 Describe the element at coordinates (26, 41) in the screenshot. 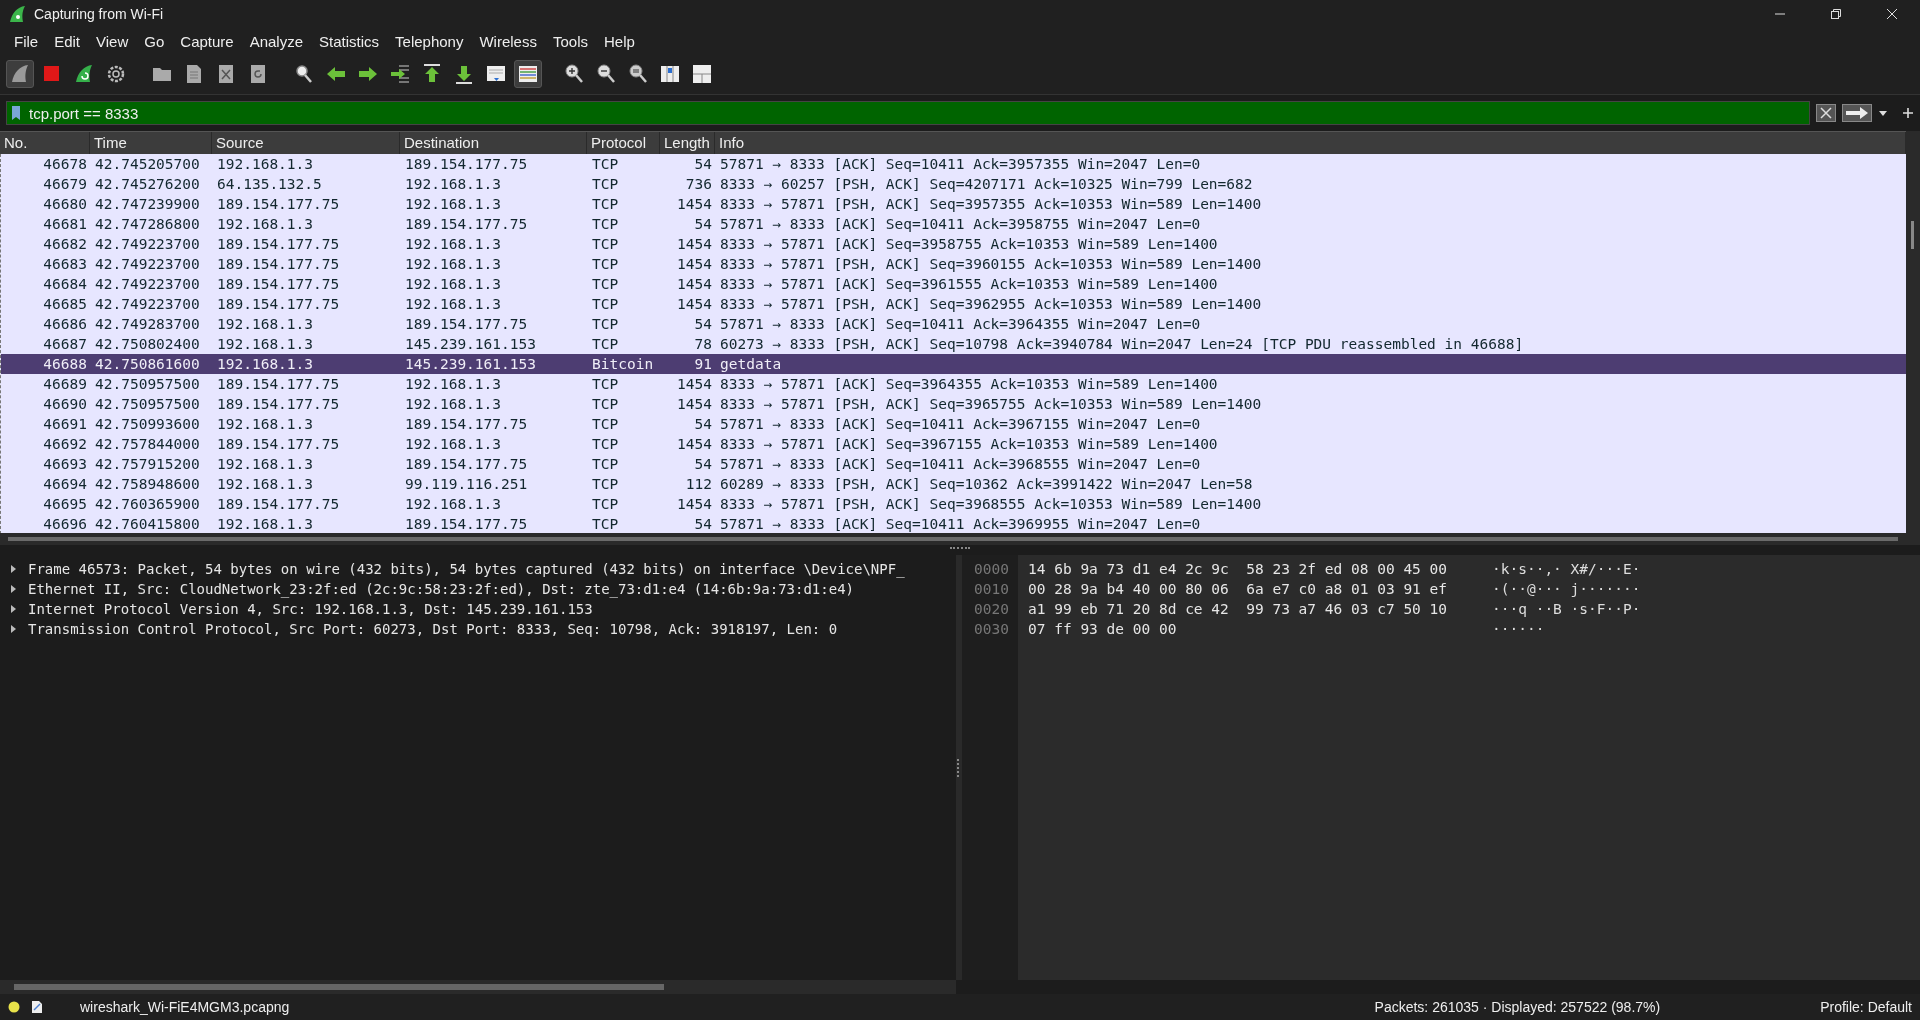

I see `menu-item: File` at that location.